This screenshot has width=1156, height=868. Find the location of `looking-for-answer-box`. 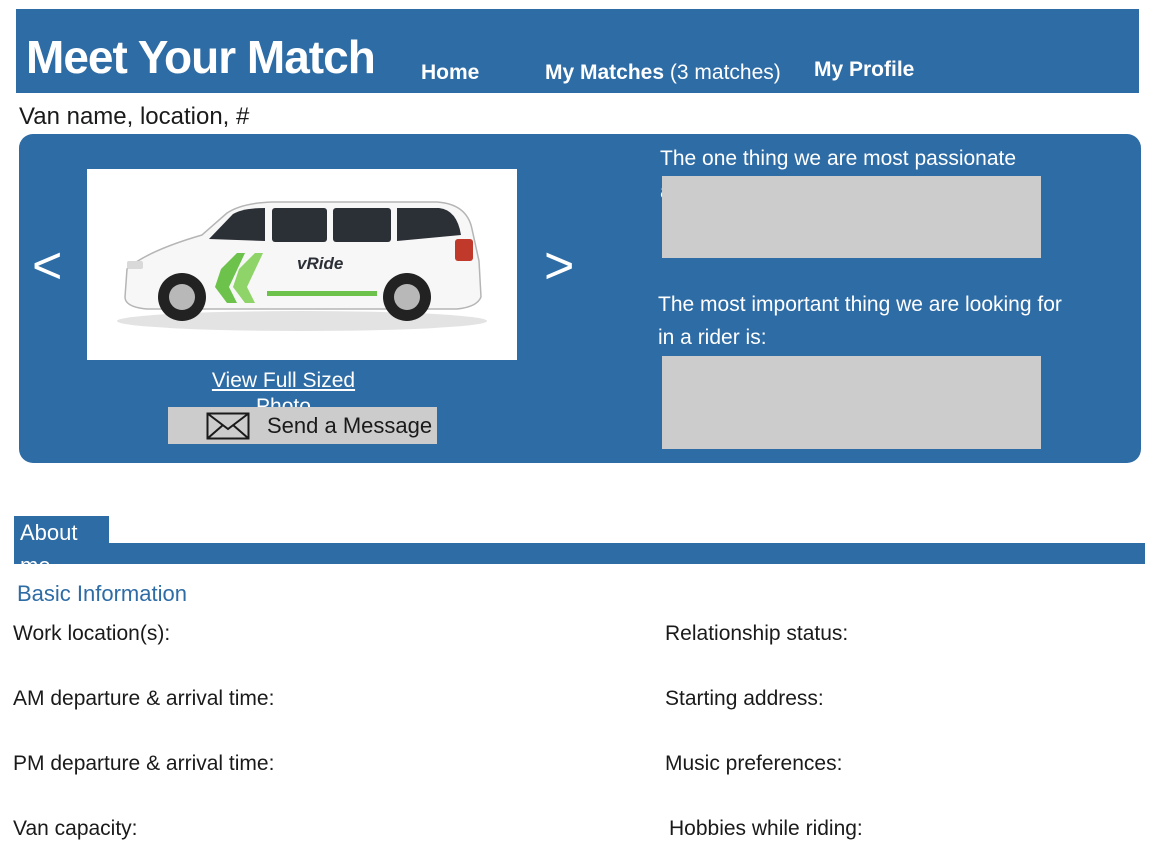

looking-for-answer-box is located at coordinates (851, 402).